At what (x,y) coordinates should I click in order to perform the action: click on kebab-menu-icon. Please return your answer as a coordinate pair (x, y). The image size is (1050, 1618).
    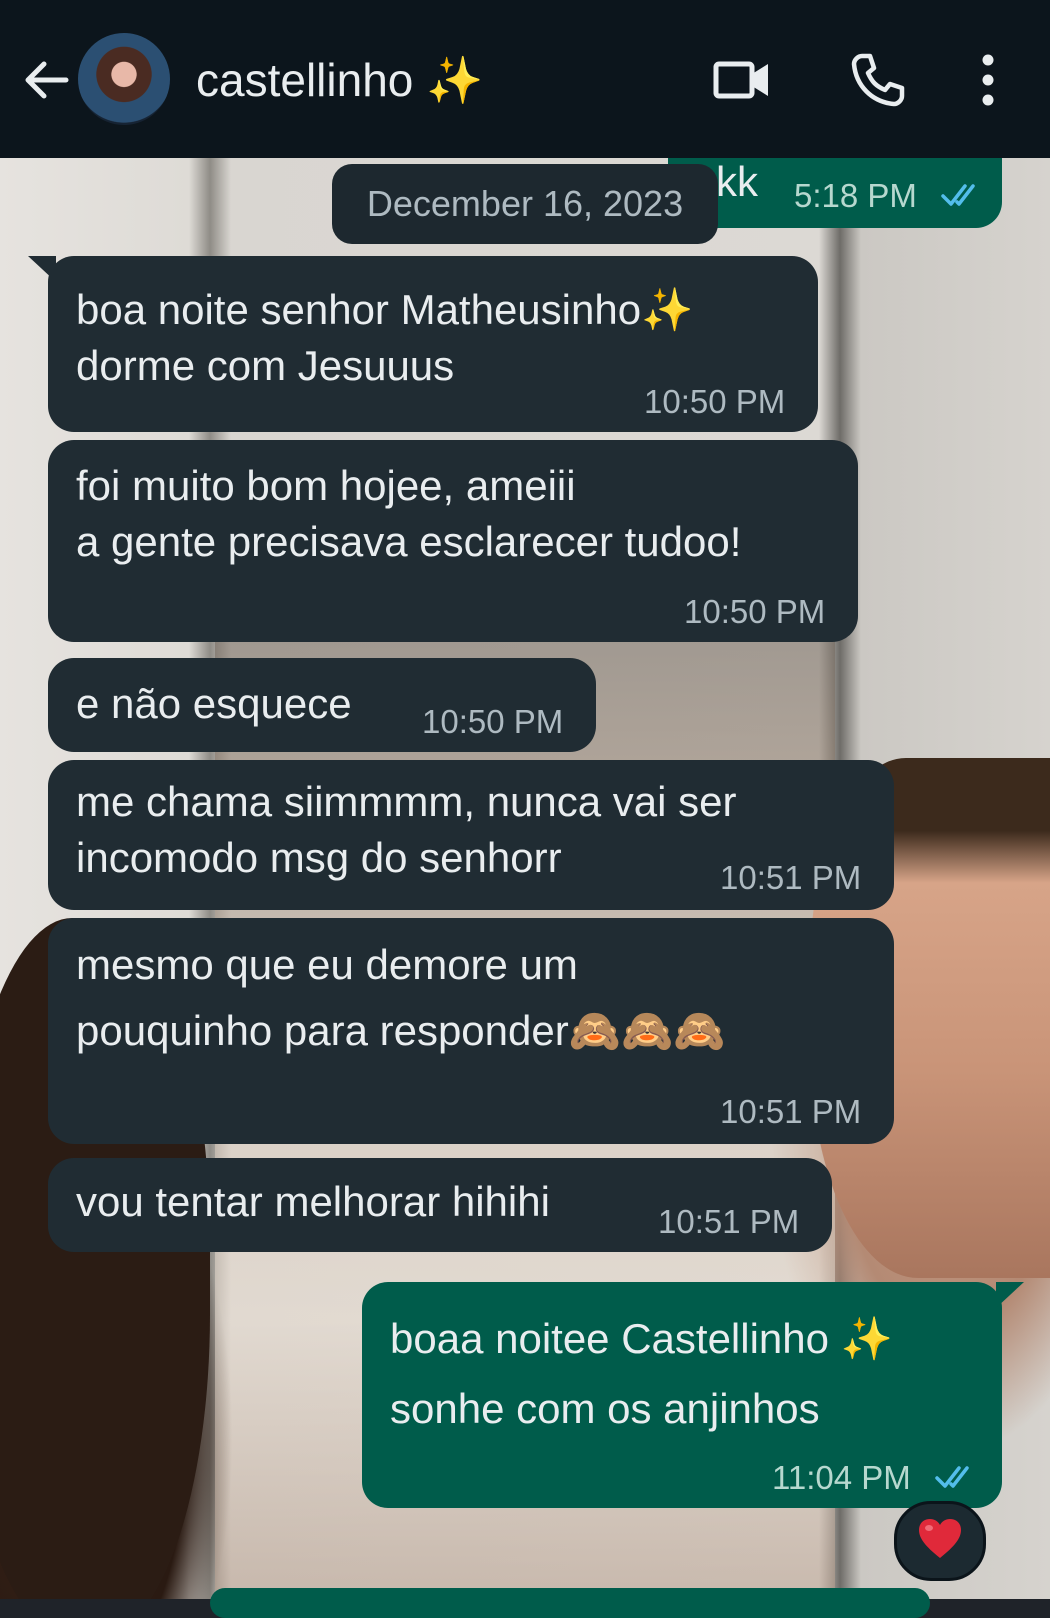
    Looking at the image, I should click on (988, 80).